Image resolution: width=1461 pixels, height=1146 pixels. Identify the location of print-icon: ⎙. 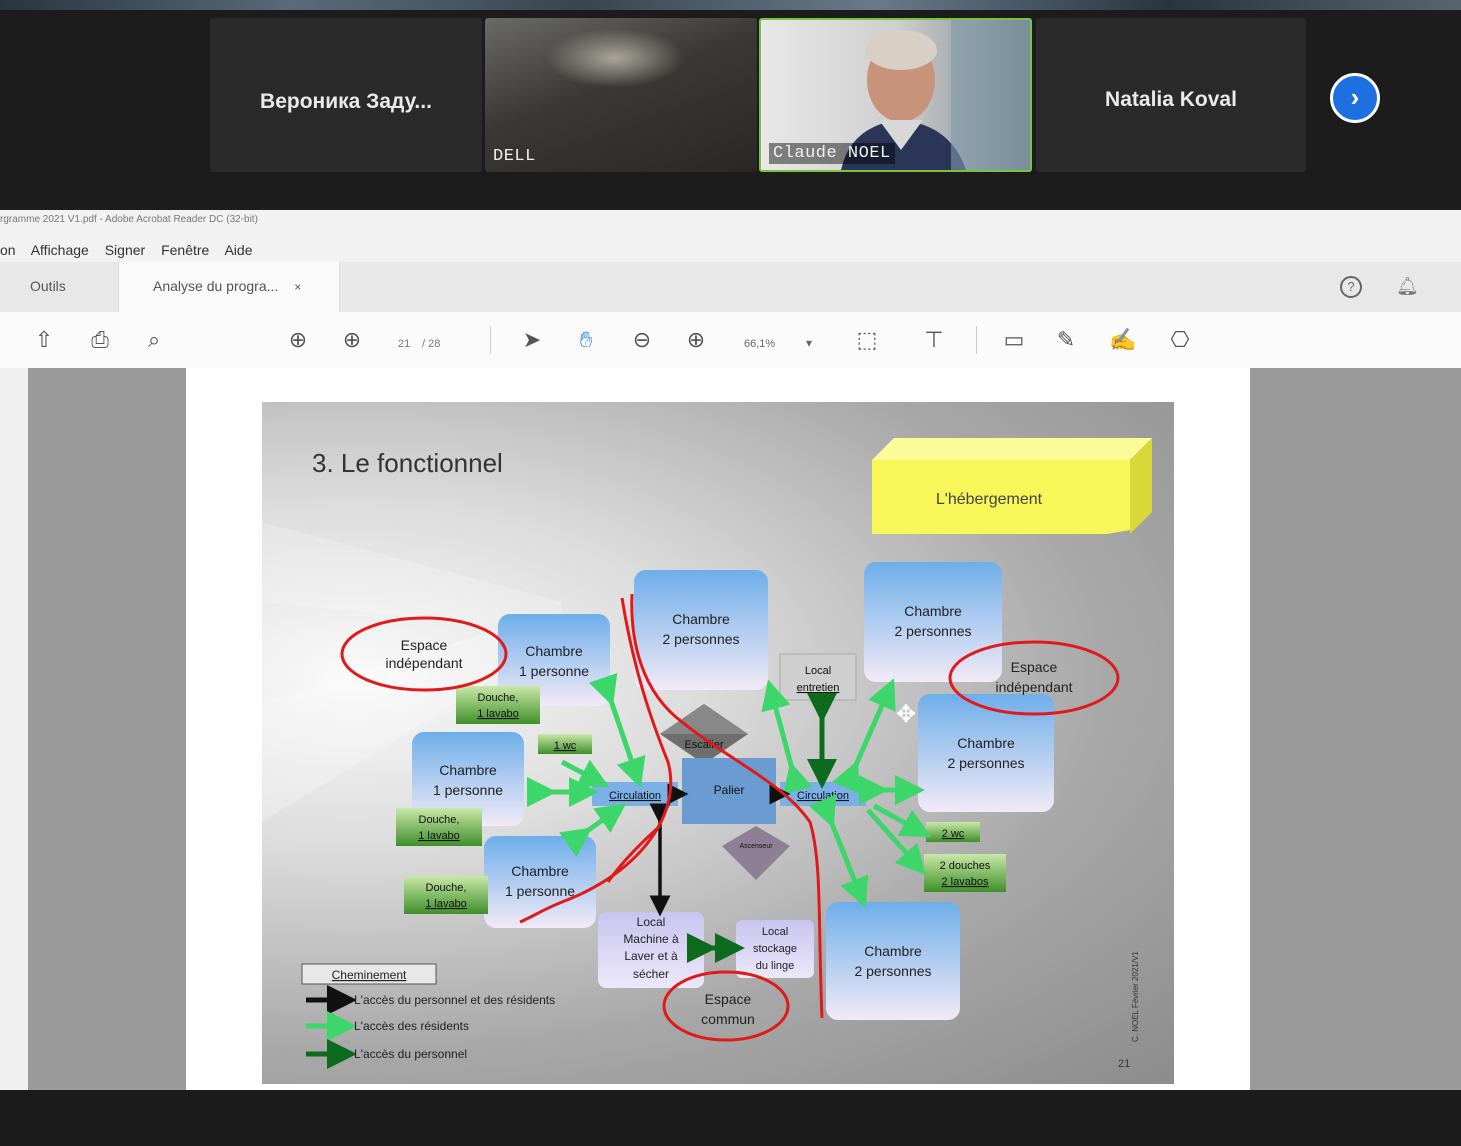
(100, 340).